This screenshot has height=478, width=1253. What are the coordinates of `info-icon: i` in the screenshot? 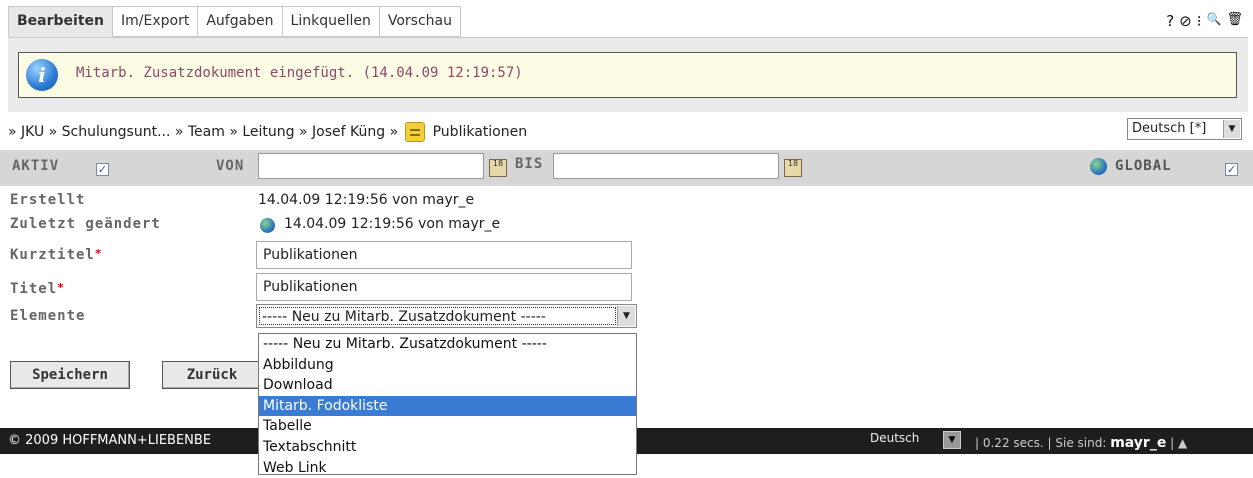 It's located at (42, 75).